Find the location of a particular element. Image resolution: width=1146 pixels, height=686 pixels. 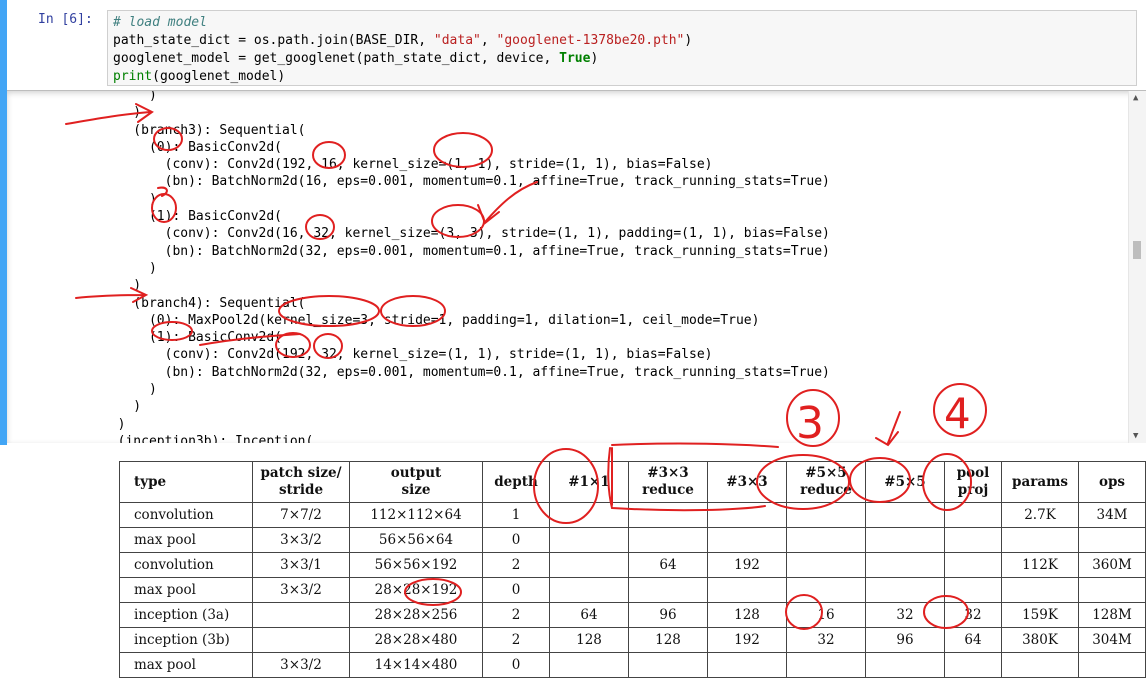

code-text: (googlenet_model) is located at coordinates (219, 76).